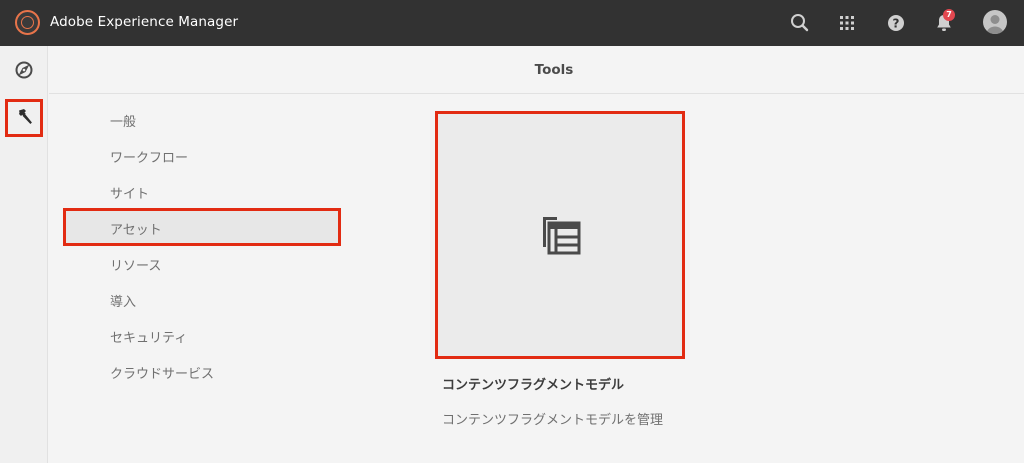  What do you see at coordinates (123, 120) in the screenshot?
I see `nav-item-general: 一般` at bounding box center [123, 120].